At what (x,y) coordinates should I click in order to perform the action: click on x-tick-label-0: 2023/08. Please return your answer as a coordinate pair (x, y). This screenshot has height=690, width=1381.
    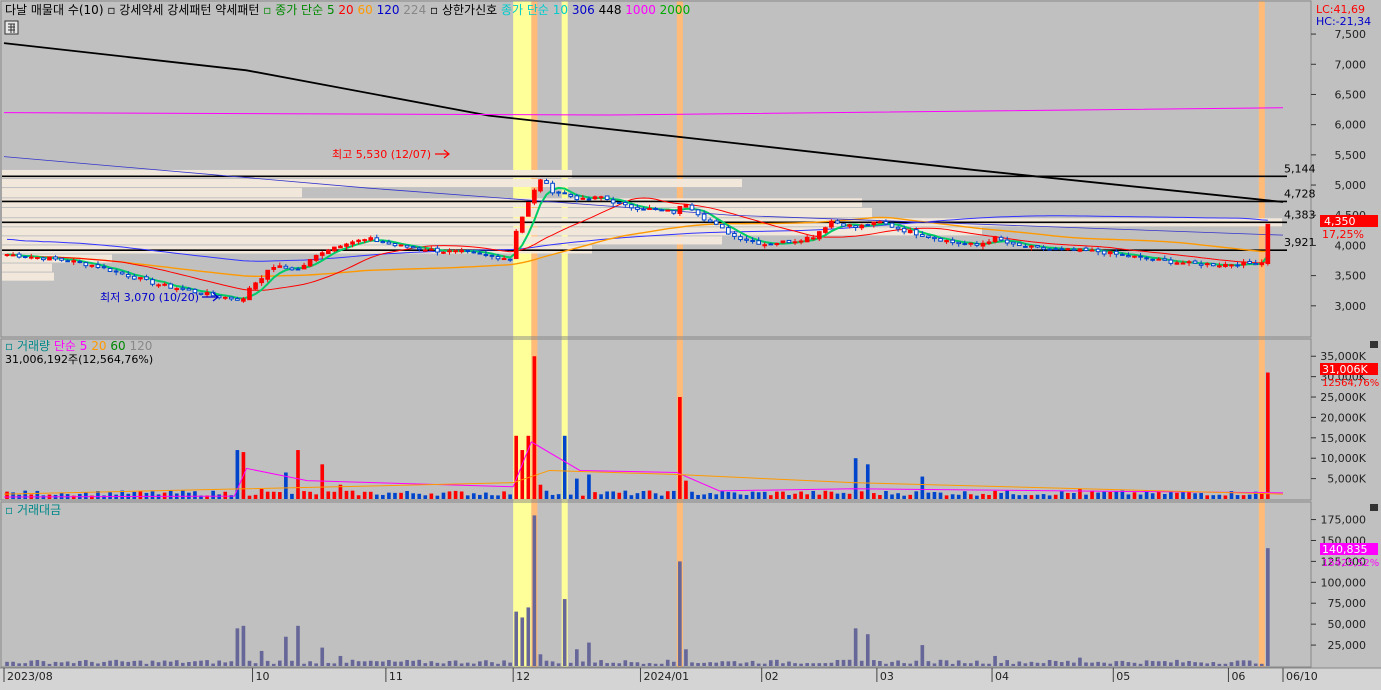
    Looking at the image, I should click on (30, 676).